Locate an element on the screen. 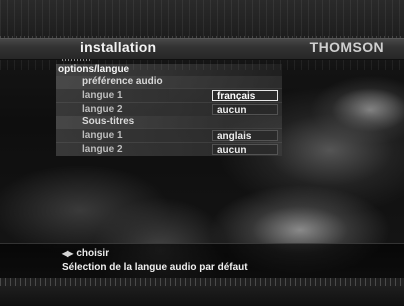 The image size is (404, 306). audio-language-1-select: français is located at coordinates (245, 96).